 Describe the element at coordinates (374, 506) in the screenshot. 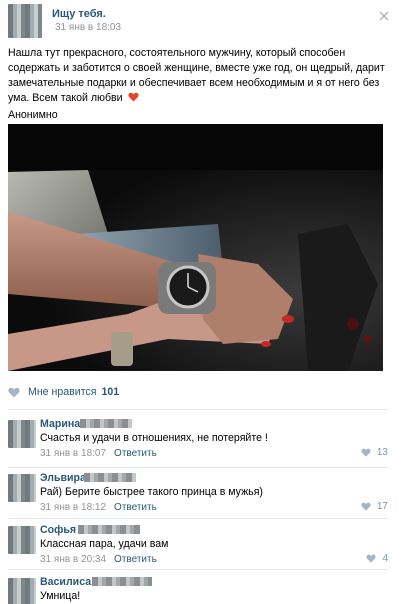

I see `comment-like-button: 17` at that location.